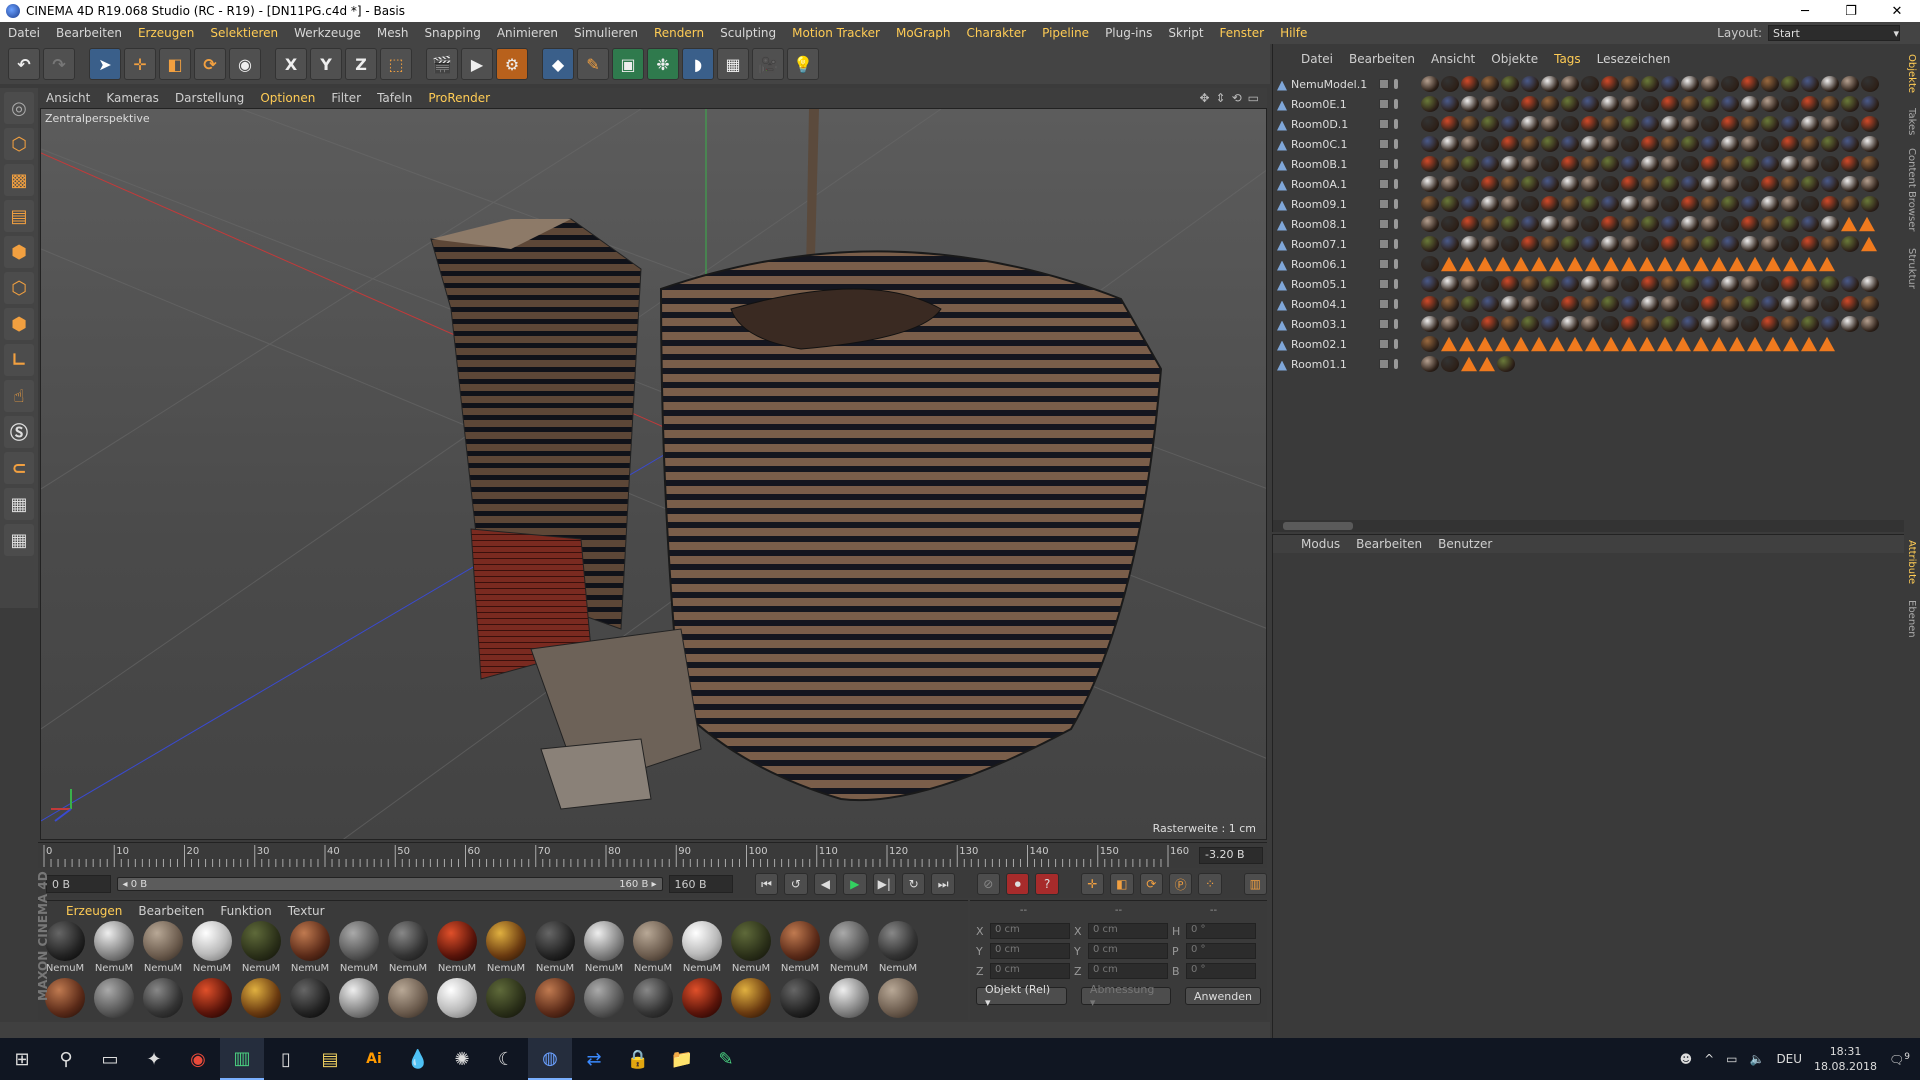 This screenshot has height=1080, width=1920. What do you see at coordinates (1293, 33) in the screenshot?
I see `menu-hilfe: Hilfe` at bounding box center [1293, 33].